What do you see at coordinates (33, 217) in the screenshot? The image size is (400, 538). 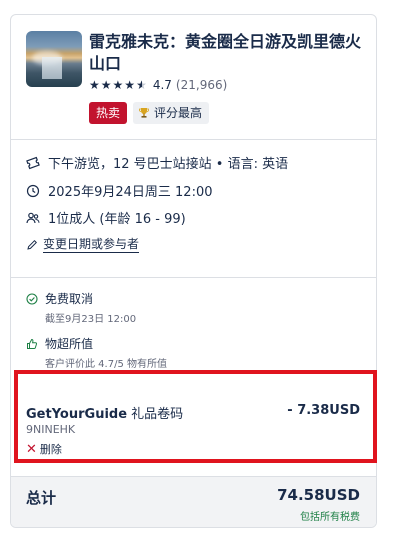 I see `people-icon` at bounding box center [33, 217].